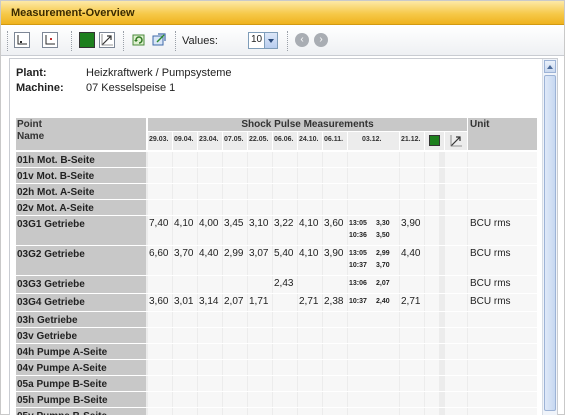  Describe the element at coordinates (309, 253) in the screenshot. I see `measurement-value: 4,10` at that location.